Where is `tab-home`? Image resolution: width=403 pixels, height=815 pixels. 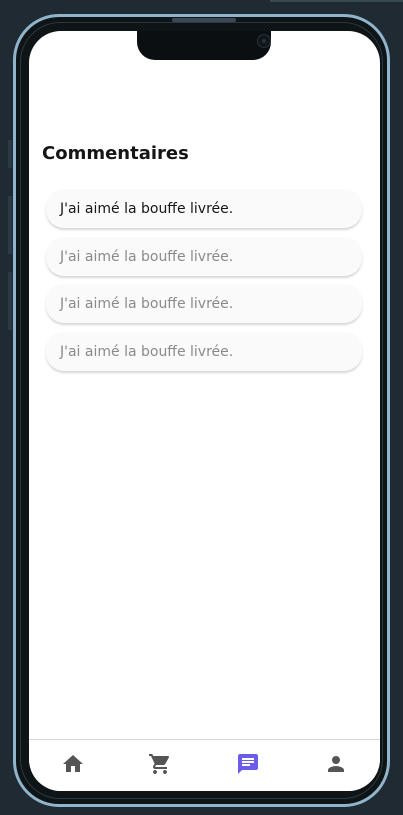
tab-home is located at coordinates (73, 764).